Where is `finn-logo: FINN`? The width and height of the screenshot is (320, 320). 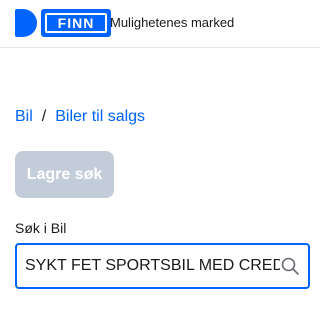
finn-logo: FINN is located at coordinates (63, 23).